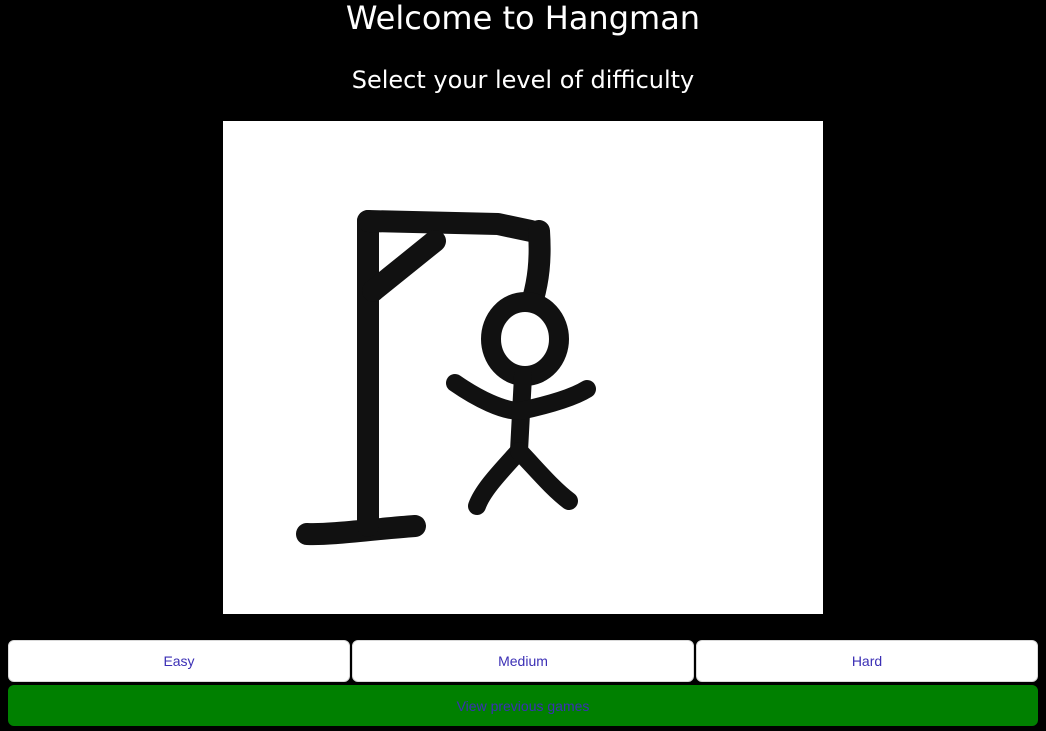 The height and width of the screenshot is (731, 1046). I want to click on hangman-head, so click(525, 339).